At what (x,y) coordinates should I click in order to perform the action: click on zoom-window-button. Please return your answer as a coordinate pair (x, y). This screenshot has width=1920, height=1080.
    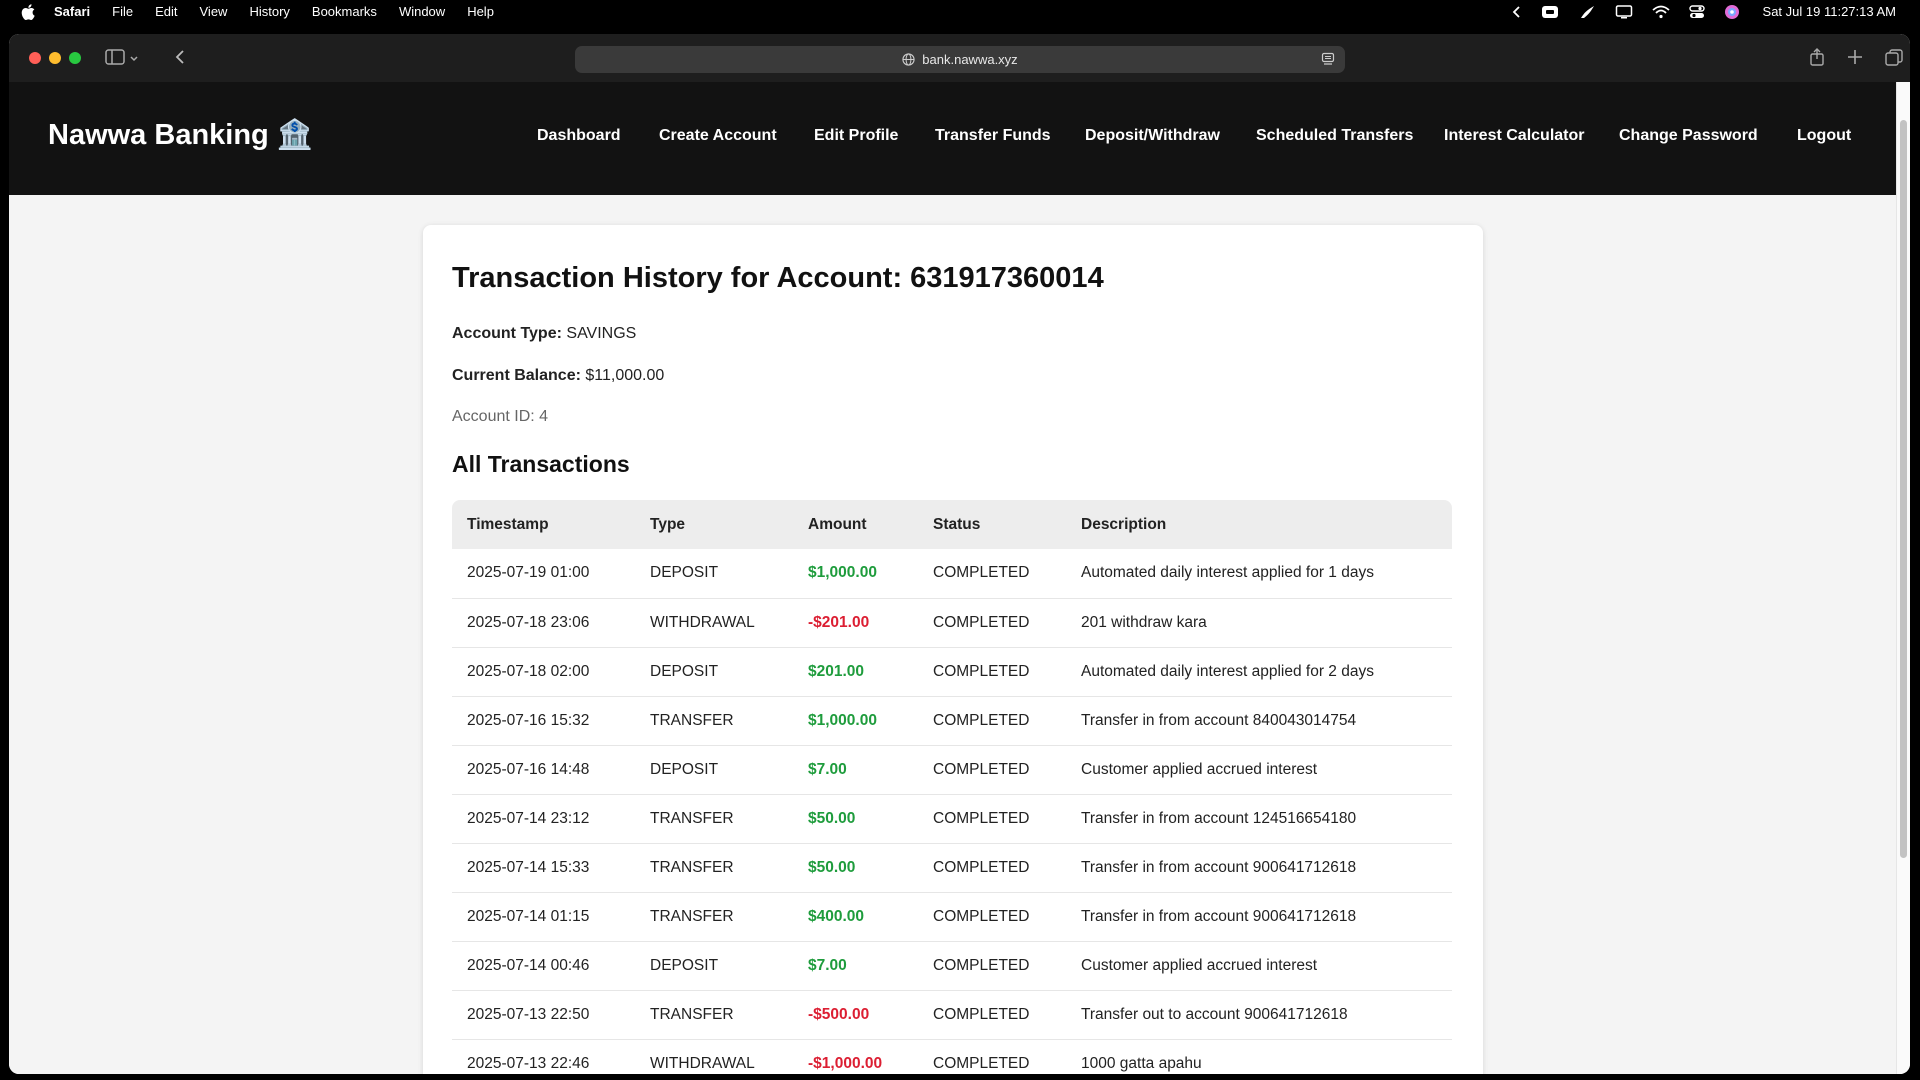
    Looking at the image, I should click on (75, 58).